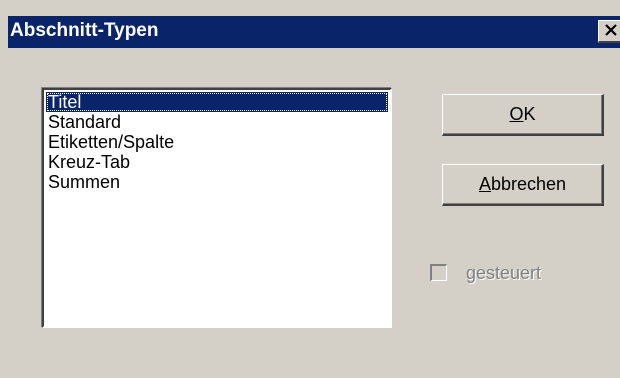 This screenshot has height=378, width=620. I want to click on title-bar: Abschnitt-Typen, so click(314, 32).